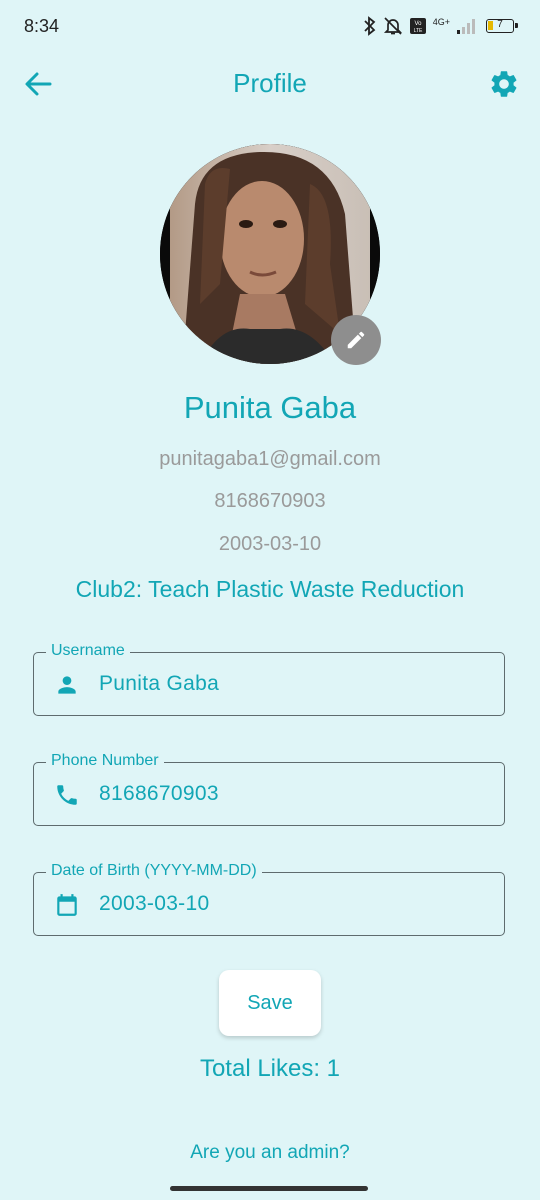  I want to click on status-time: 8:34, so click(42, 26).